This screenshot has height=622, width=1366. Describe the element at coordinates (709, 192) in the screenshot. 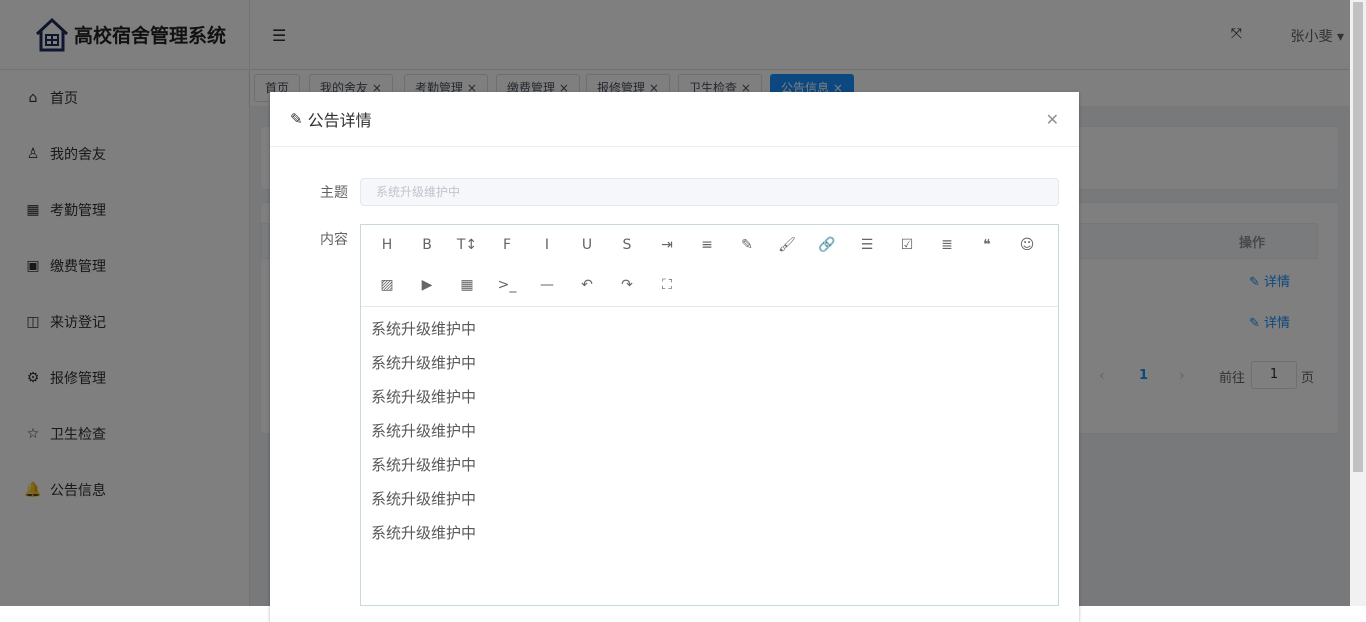

I see `subject-input: 系统升级维护中` at that location.